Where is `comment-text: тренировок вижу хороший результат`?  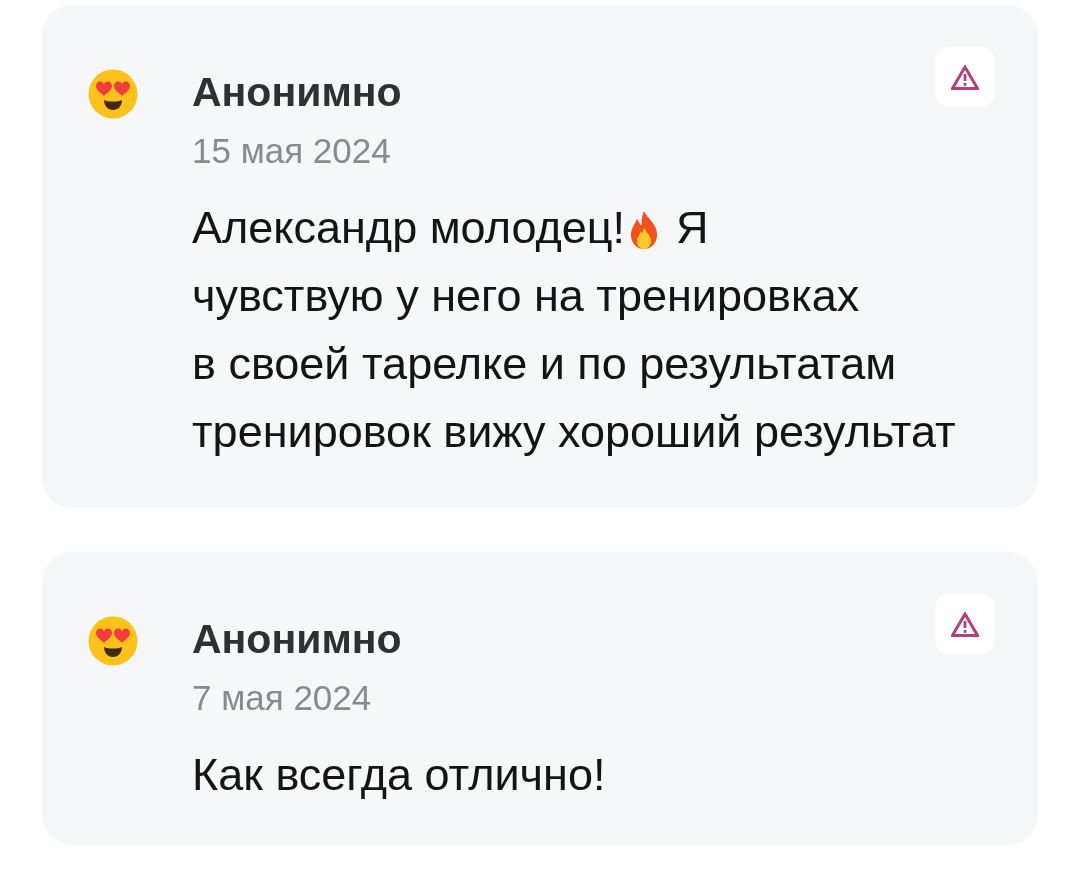
comment-text: тренировок вижу хороший результат is located at coordinates (574, 431).